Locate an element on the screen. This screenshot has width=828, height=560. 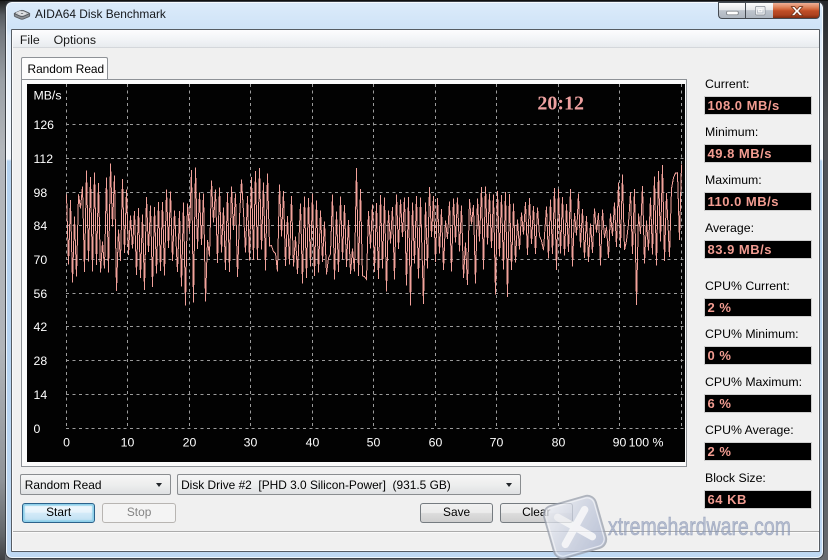
svg-text: 28 is located at coordinates (41, 361).